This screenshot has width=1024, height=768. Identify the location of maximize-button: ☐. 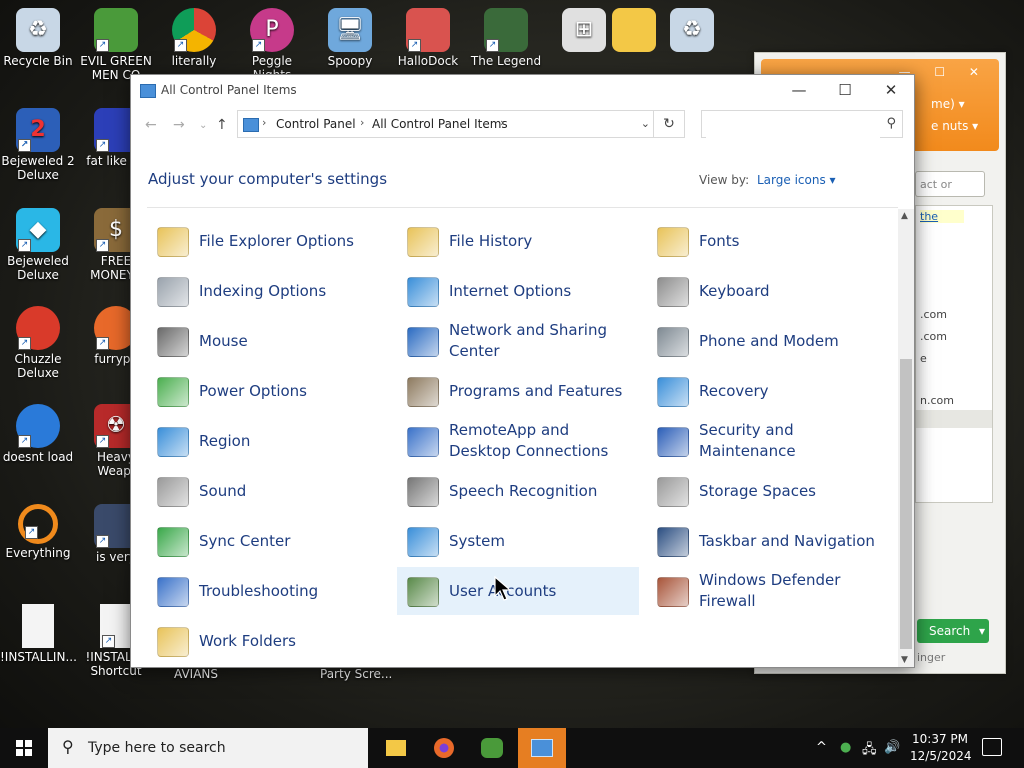
(845, 90).